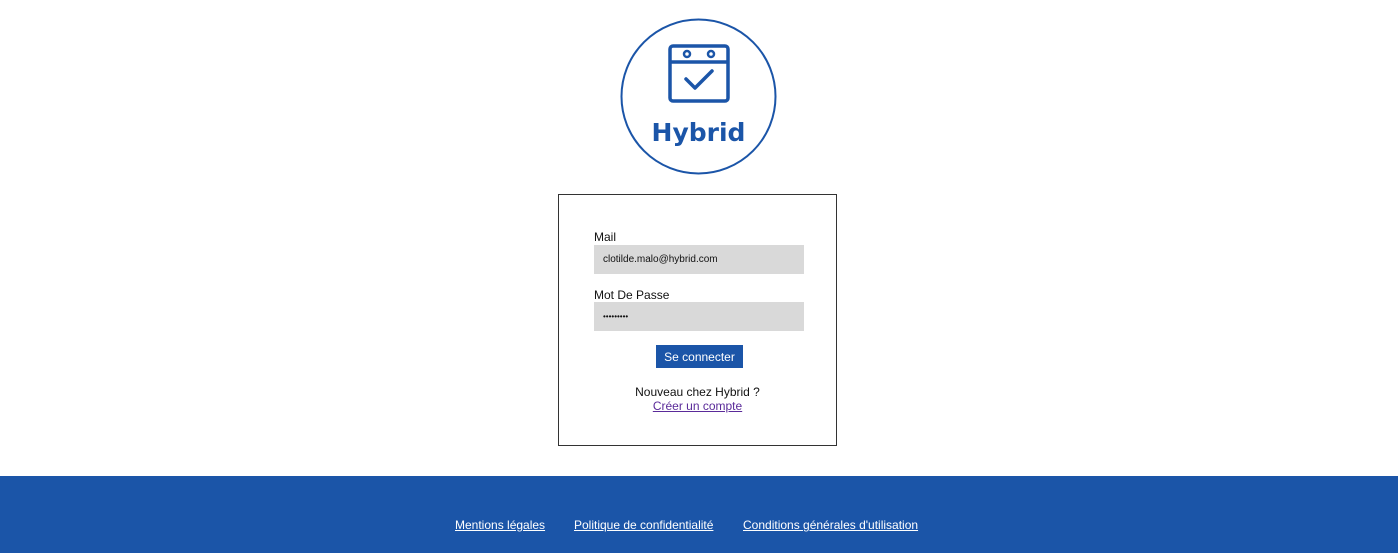 This screenshot has width=1398, height=553. I want to click on privacy-policy-link: Politique de confidentialité, so click(643, 525).